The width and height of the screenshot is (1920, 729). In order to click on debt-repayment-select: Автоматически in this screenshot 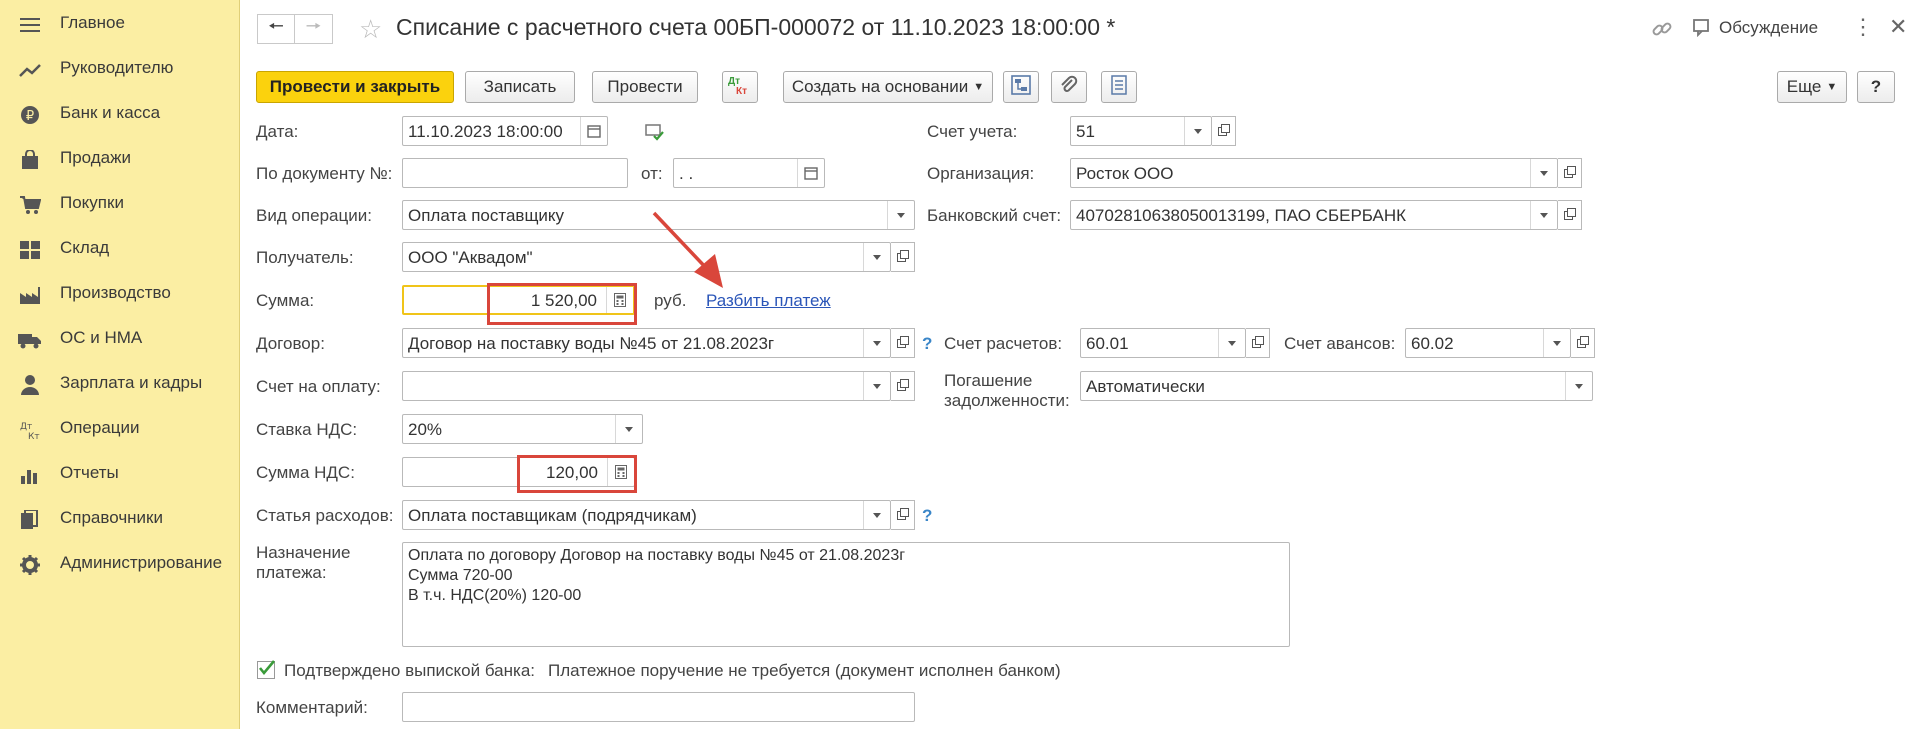, I will do `click(1336, 386)`.